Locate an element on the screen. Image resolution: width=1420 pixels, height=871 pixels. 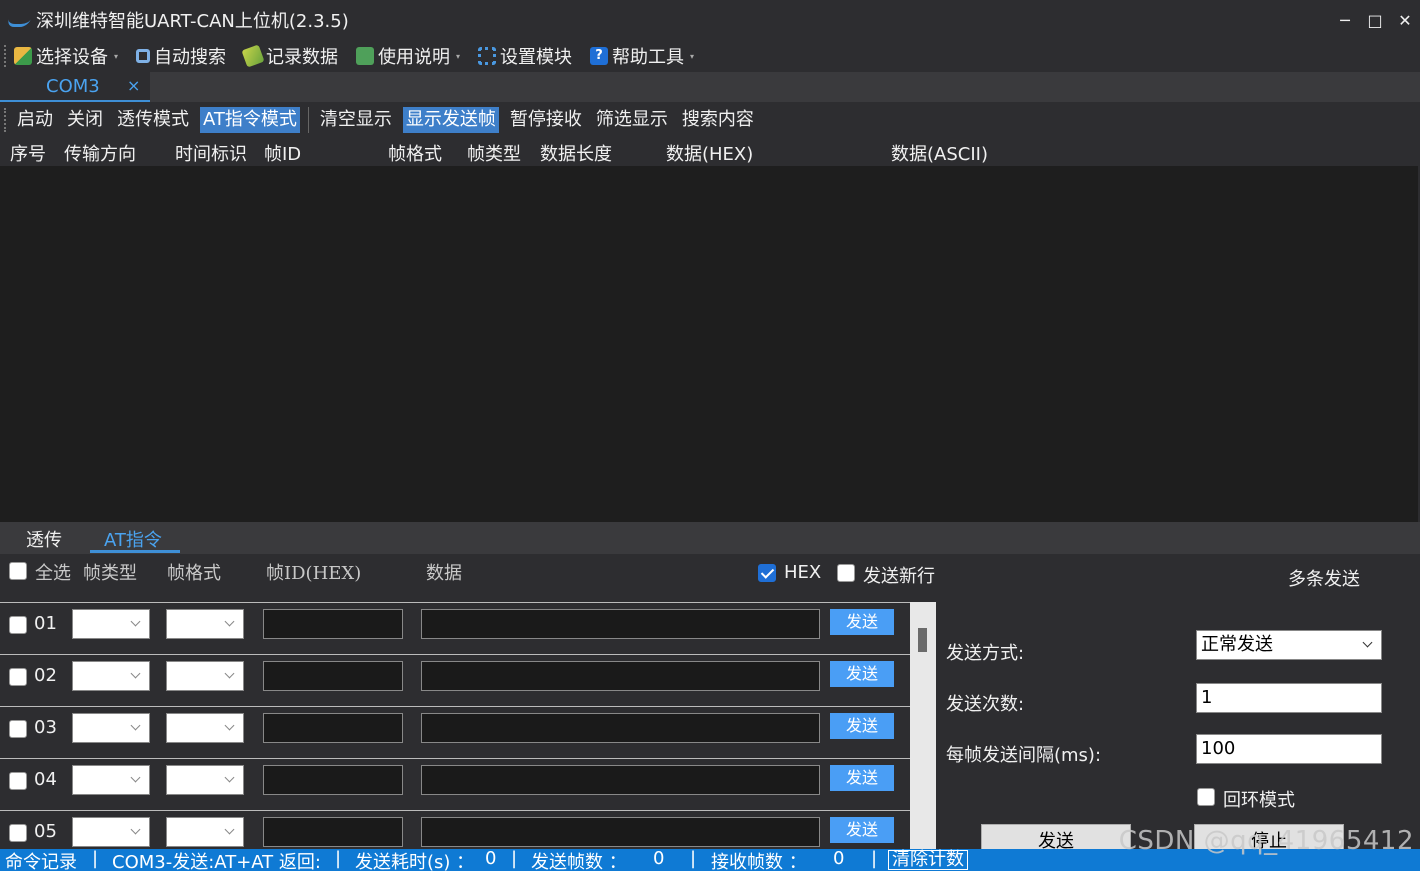
column-header-data-length: 数据长度 is located at coordinates (576, 153).